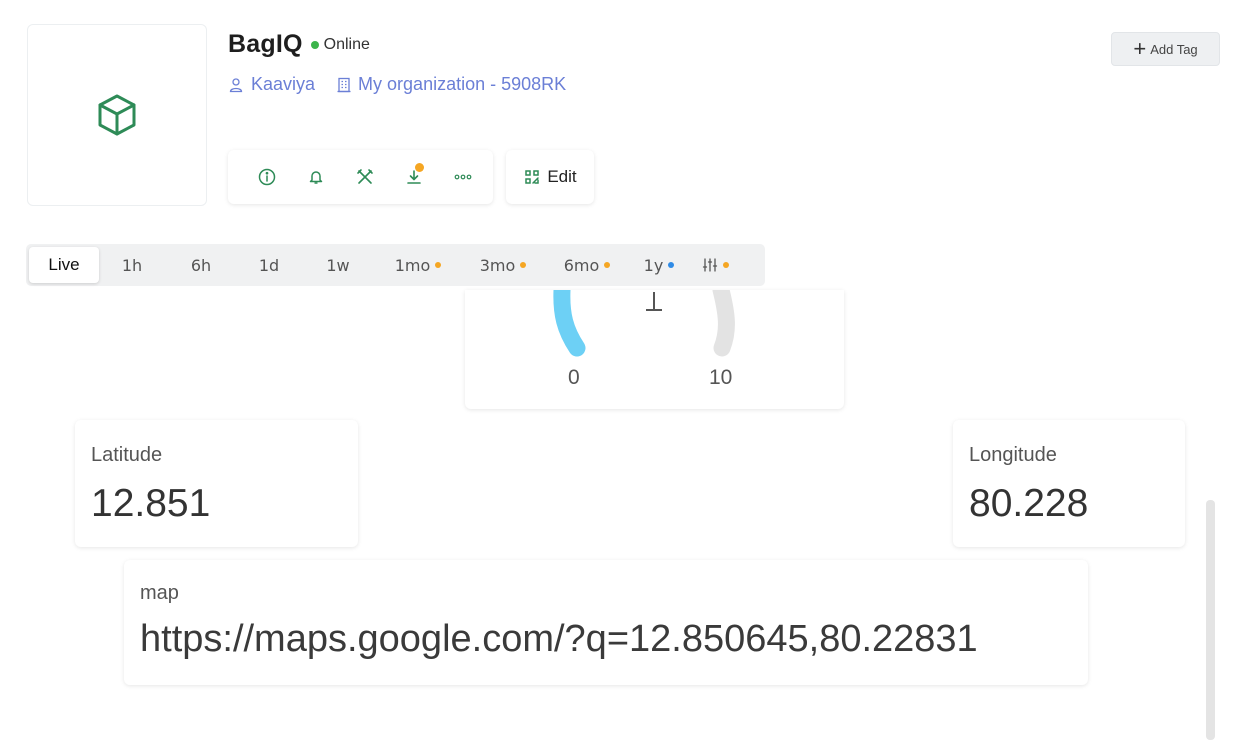 The height and width of the screenshot is (742, 1249). I want to click on scrollbar, so click(1210, 620).